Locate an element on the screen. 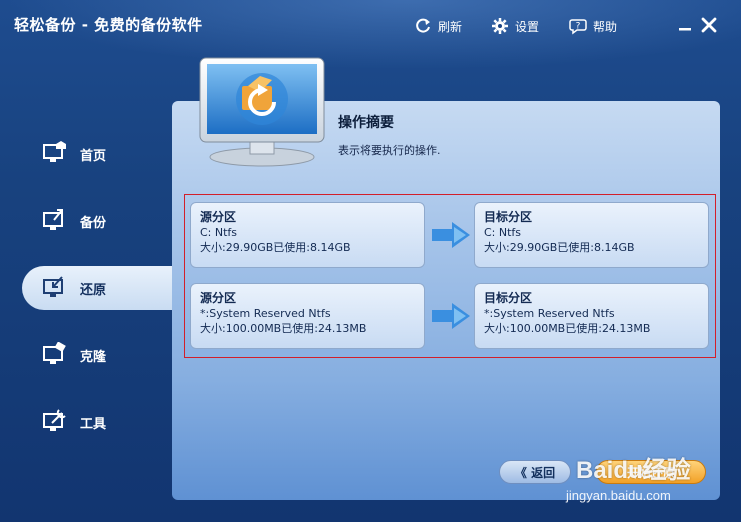 The width and height of the screenshot is (741, 522). refresh-icon is located at coordinates (423, 25).